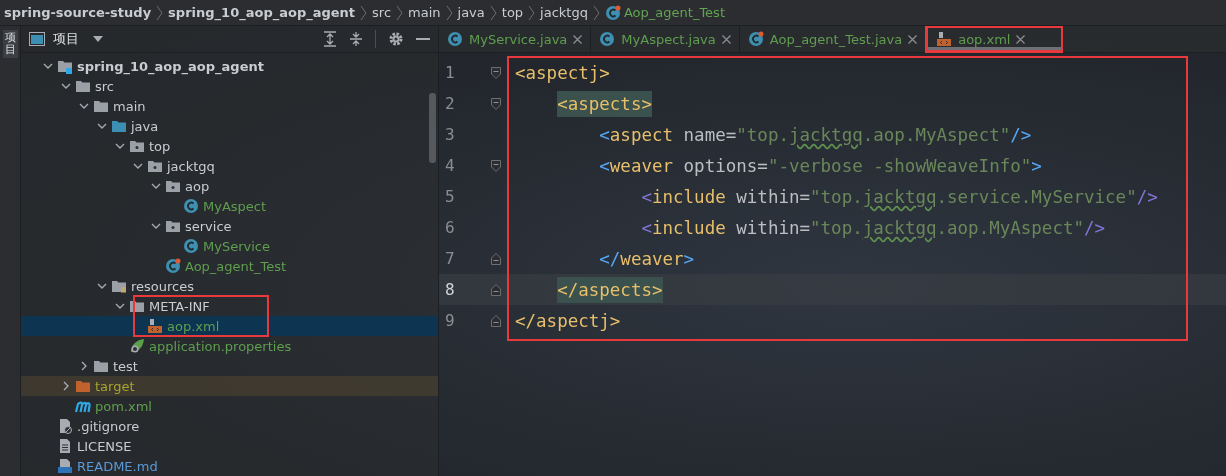 This screenshot has width=1226, height=476. What do you see at coordinates (179, 306) in the screenshot?
I see `tree-item-label: META-INF` at bounding box center [179, 306].